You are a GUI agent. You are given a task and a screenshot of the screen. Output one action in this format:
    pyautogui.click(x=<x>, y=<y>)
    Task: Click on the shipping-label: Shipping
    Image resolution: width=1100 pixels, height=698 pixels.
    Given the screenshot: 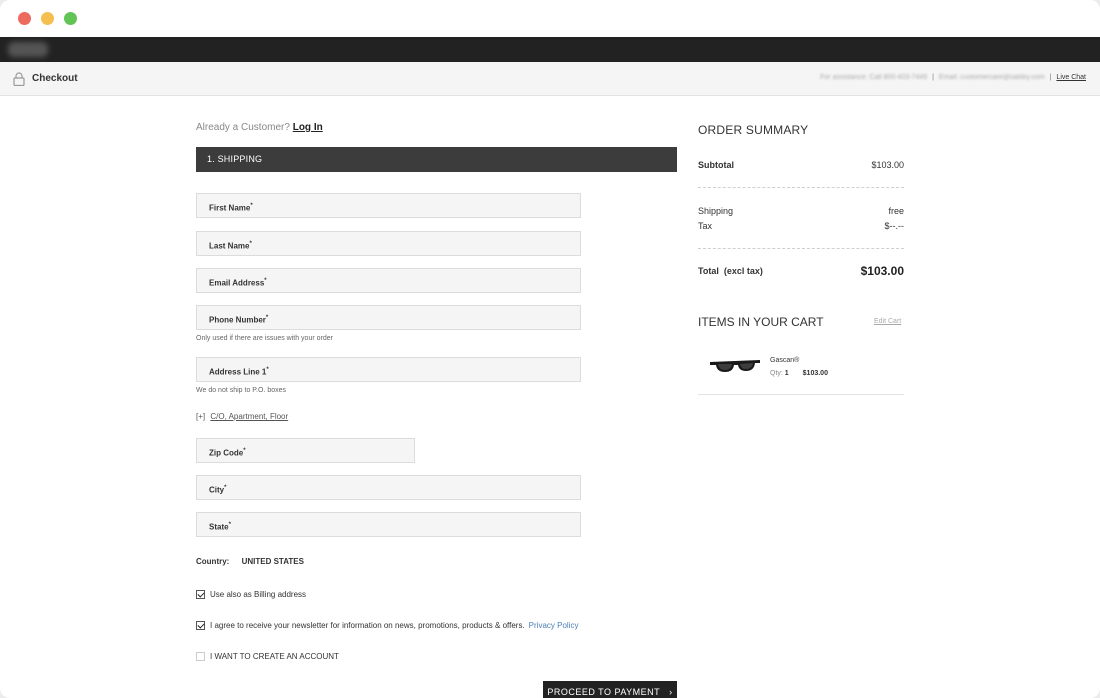 What is the action you would take?
    pyautogui.click(x=716, y=211)
    